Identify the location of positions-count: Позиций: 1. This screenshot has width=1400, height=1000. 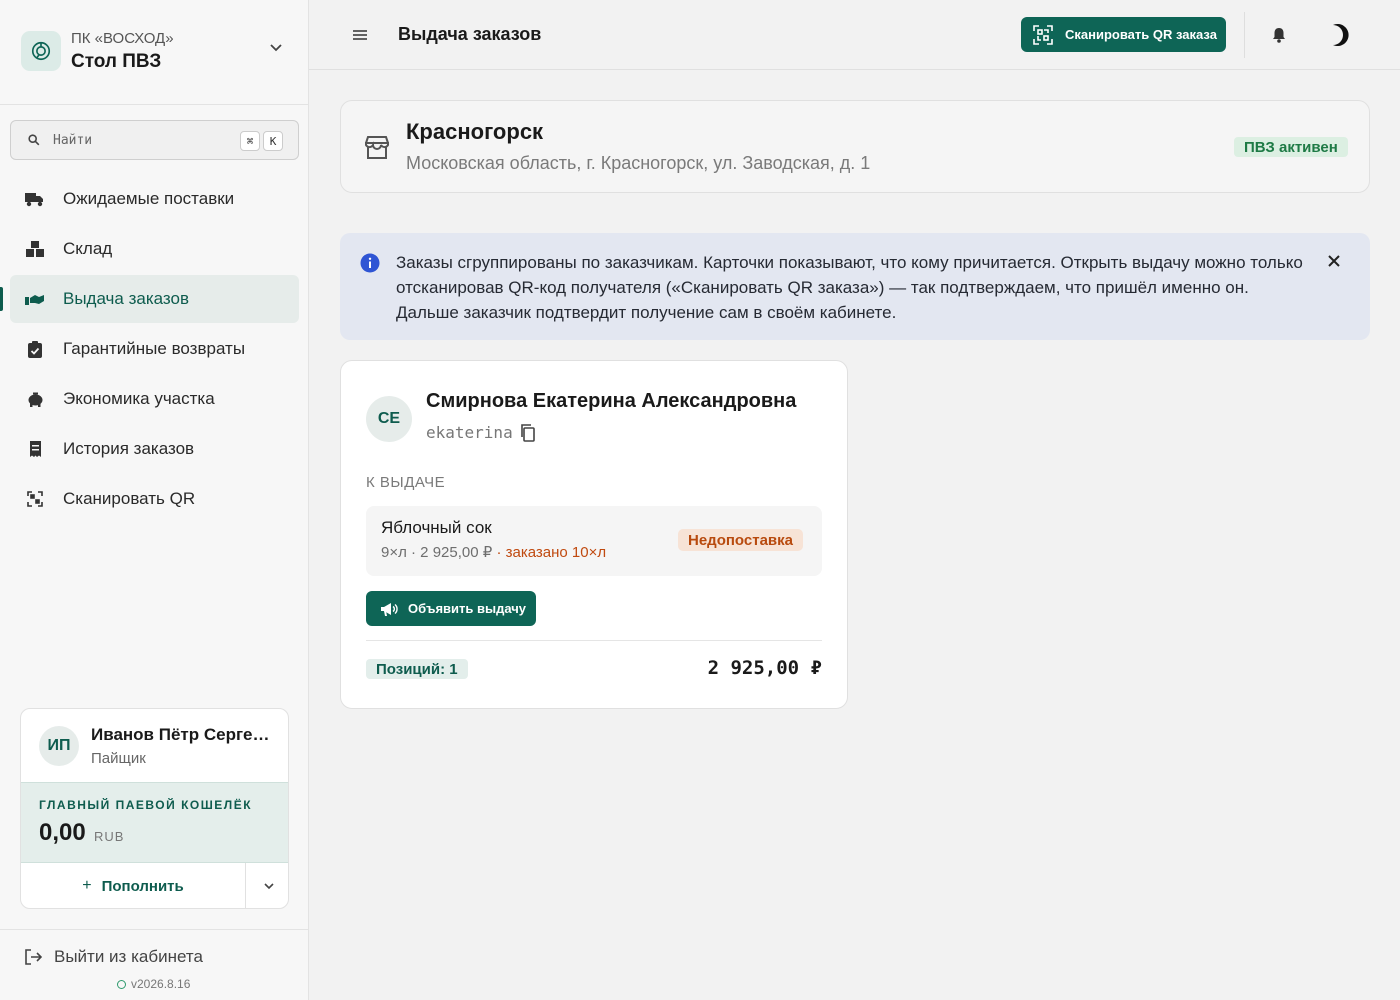
(417, 669).